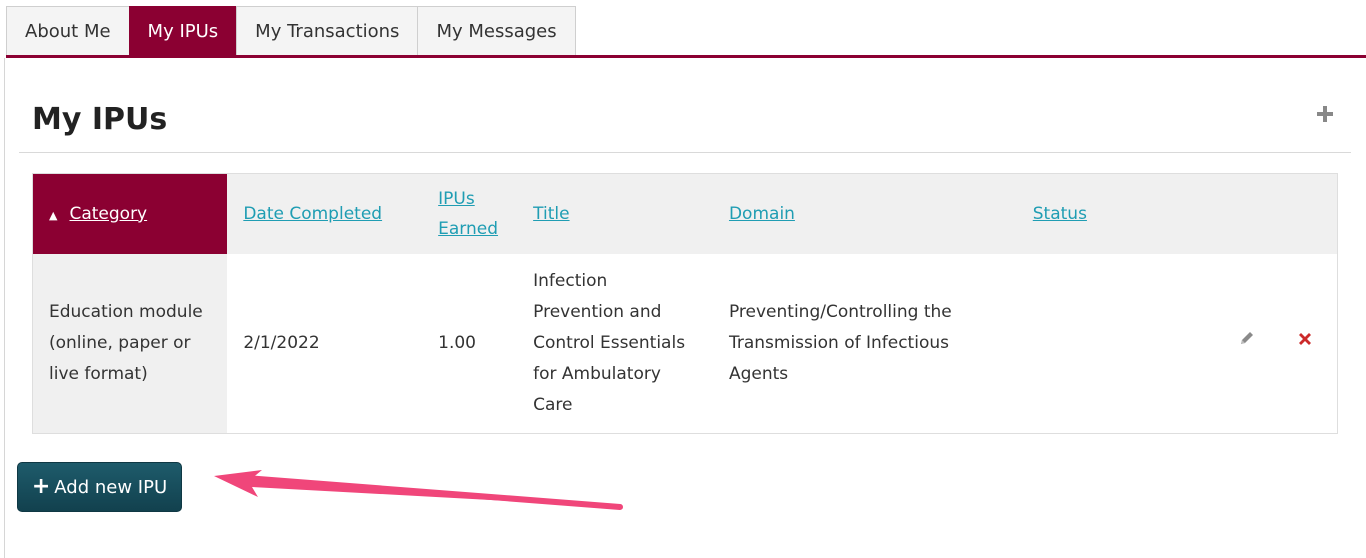 The width and height of the screenshot is (1366, 558). I want to click on sort-link-category: Category, so click(108, 214).